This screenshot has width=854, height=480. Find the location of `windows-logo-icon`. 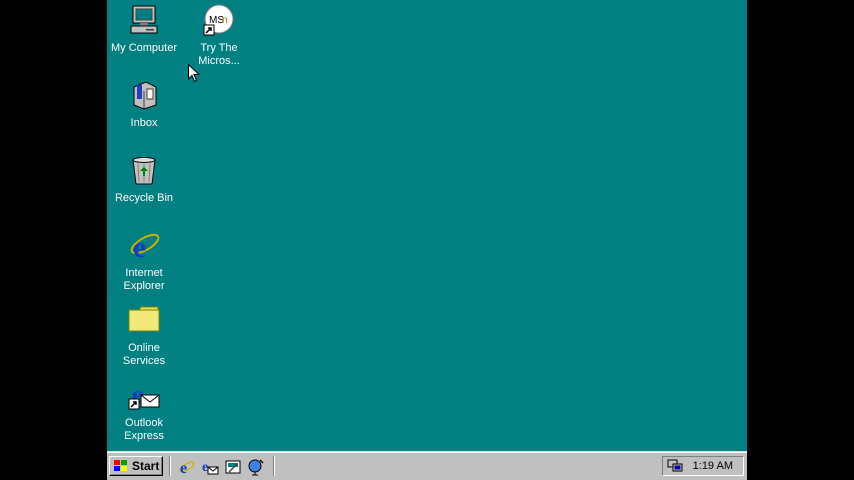

windows-logo-icon is located at coordinates (121, 466).